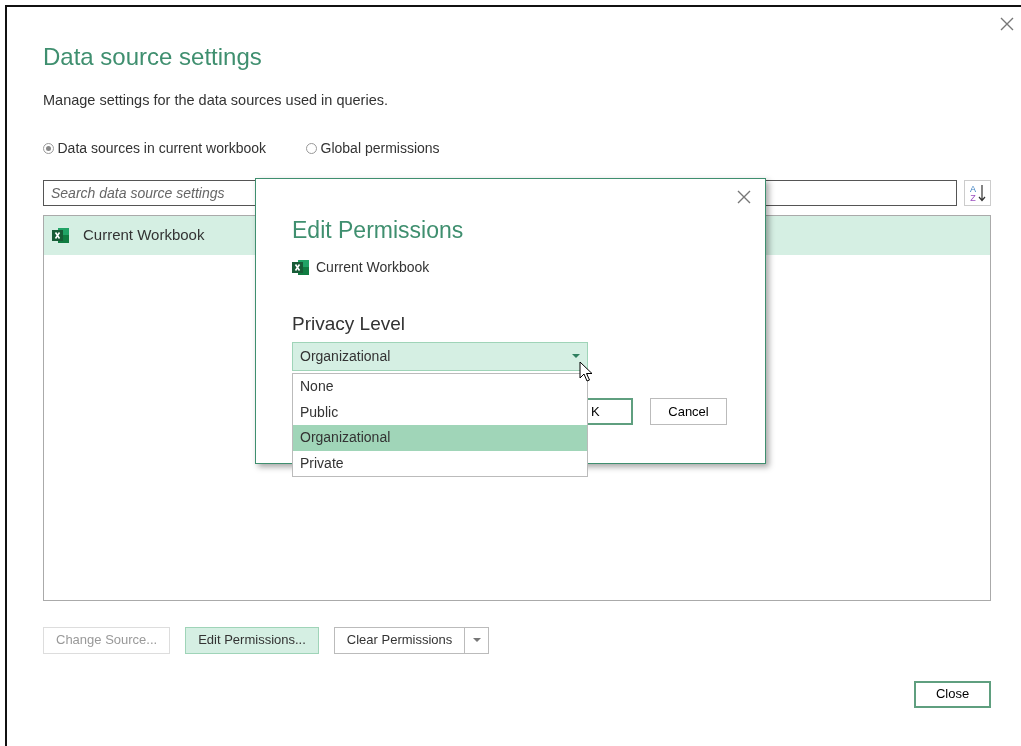  I want to click on dialog-title: Data source settings, so click(153, 57).